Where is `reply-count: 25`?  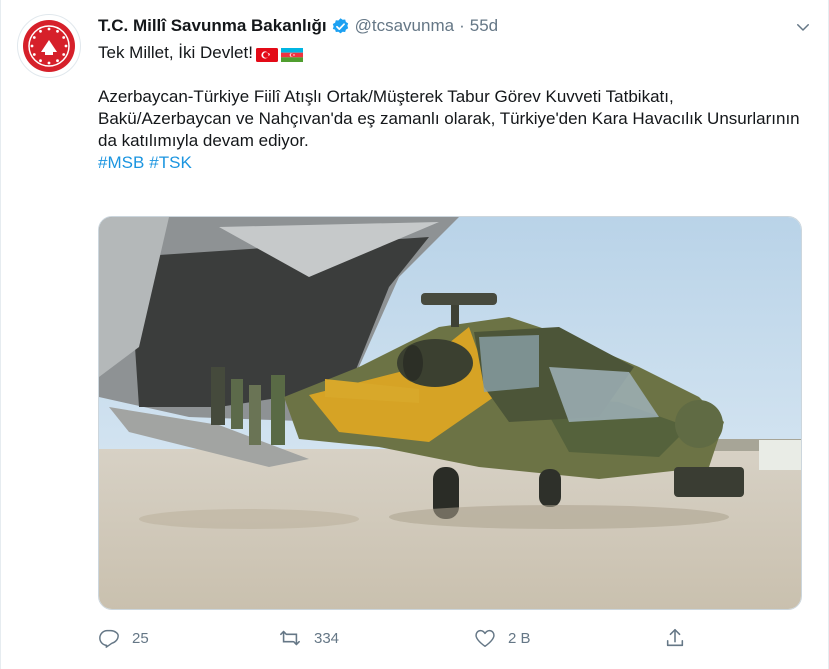
reply-count: 25 is located at coordinates (140, 638).